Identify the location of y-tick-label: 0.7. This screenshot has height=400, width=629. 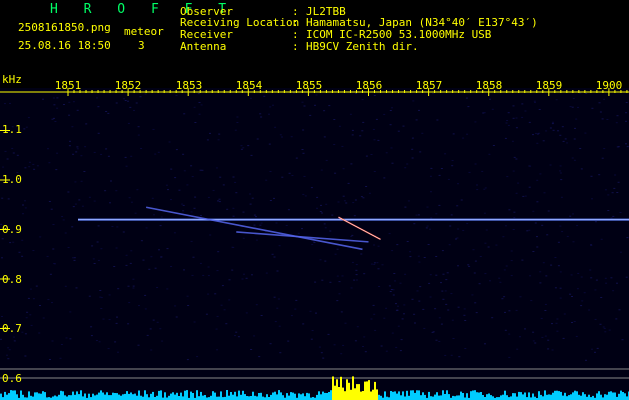
(12, 328).